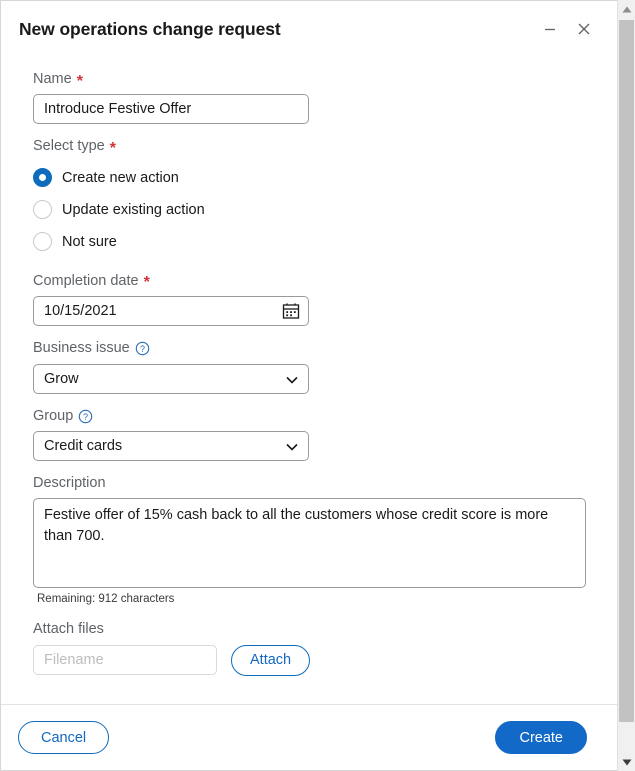 This screenshot has height=771, width=635. I want to click on business-issue-label-row: Business issue ?, so click(311, 348).